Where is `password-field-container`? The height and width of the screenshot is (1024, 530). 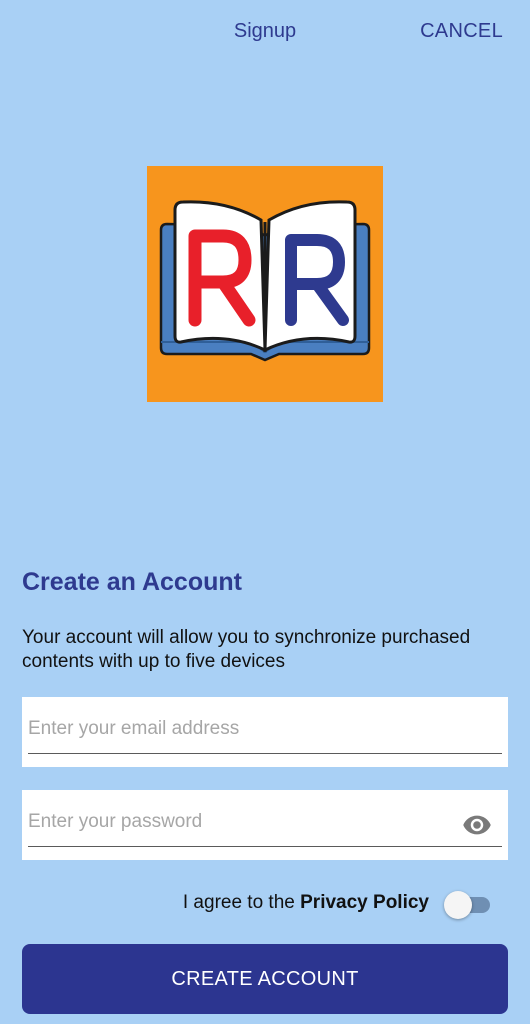
password-field-container is located at coordinates (265, 825).